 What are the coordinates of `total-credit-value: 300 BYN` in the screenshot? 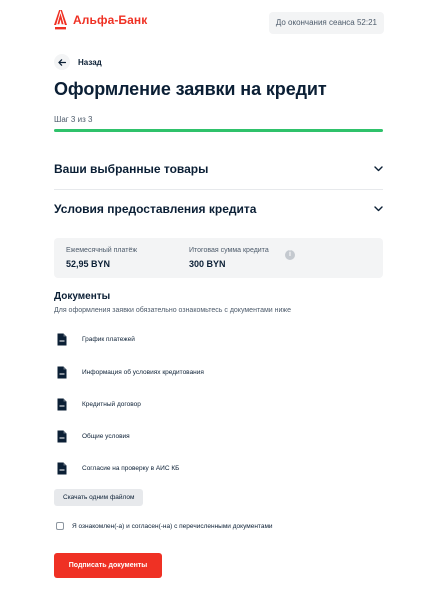 It's located at (207, 264).